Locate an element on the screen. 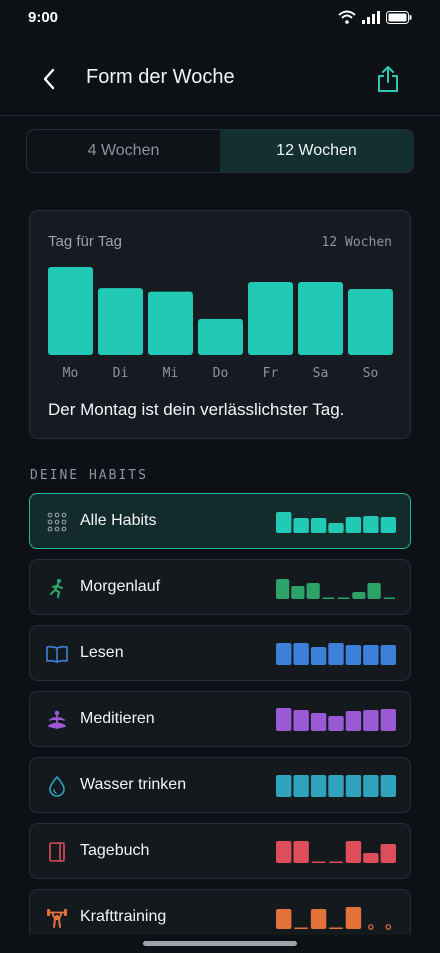 The height and width of the screenshot is (953, 440). range-segmented-control: 4 Wochen 12 Wochen is located at coordinates (220, 151).